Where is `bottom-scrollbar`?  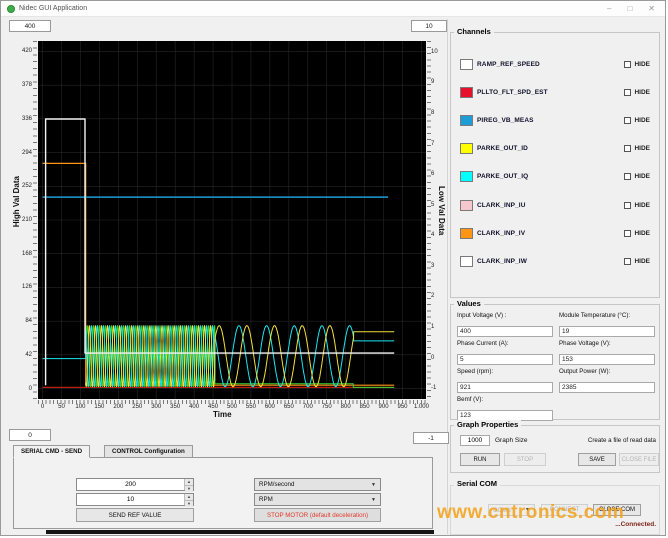 bottom-scrollbar is located at coordinates (240, 532).